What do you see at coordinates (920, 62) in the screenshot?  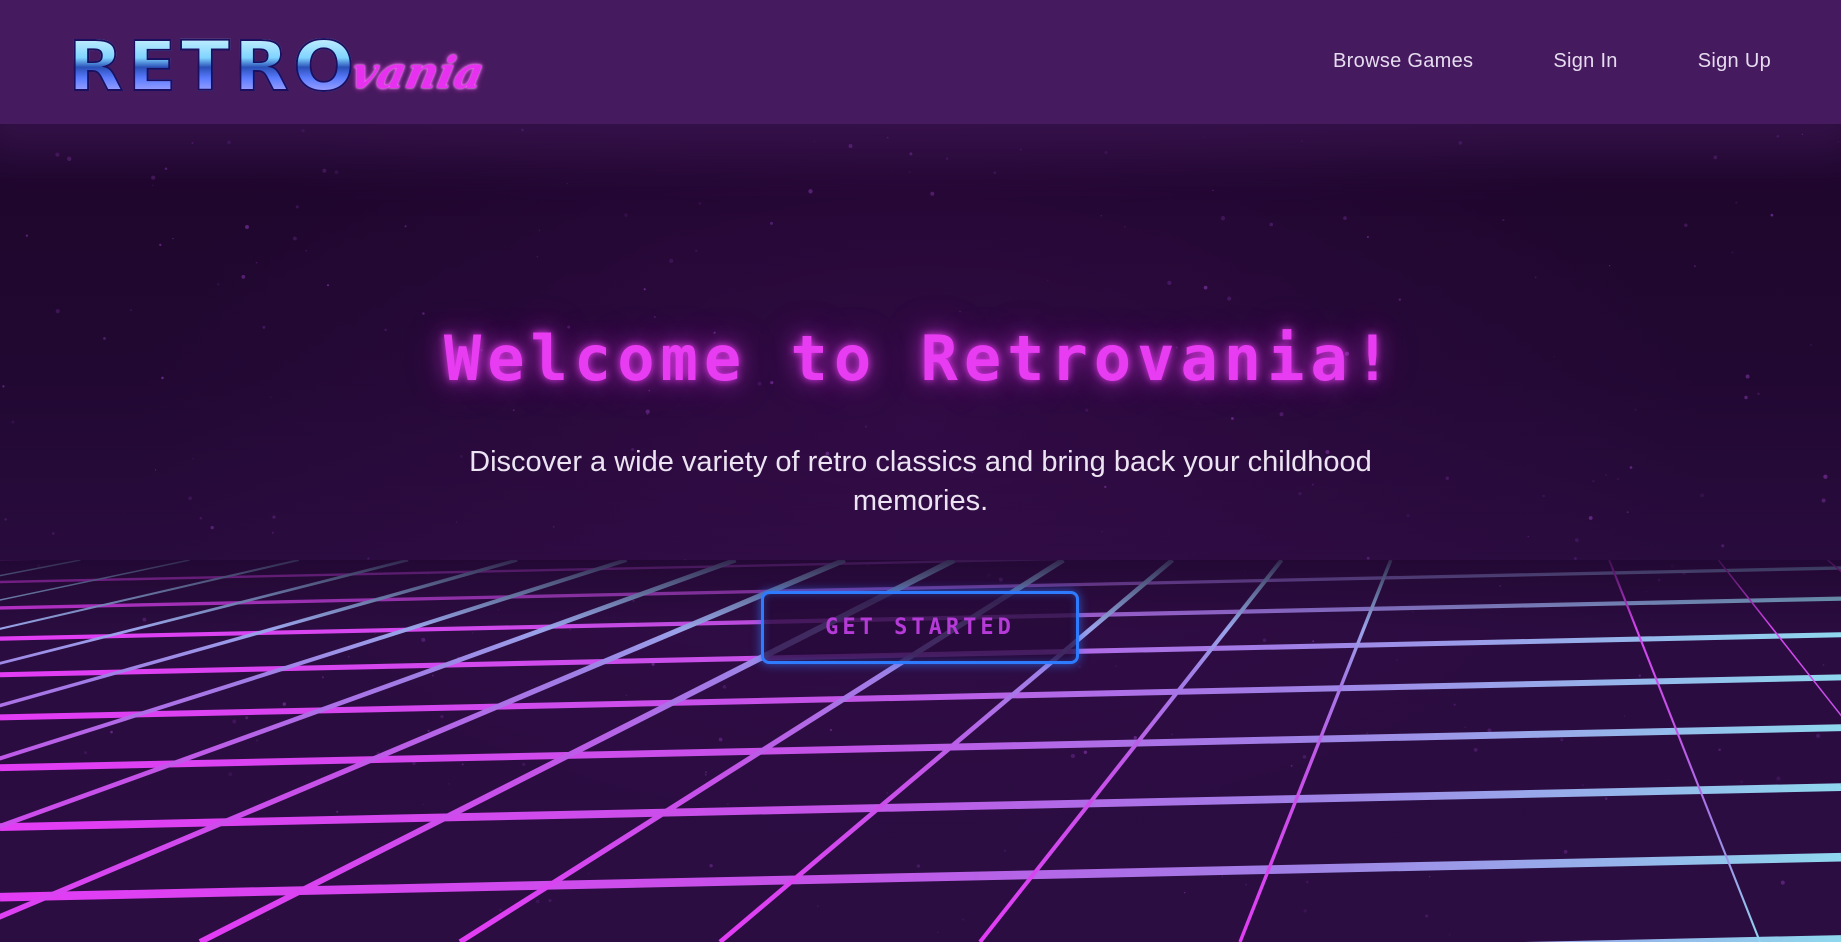 I see `site-header: RETRO vania Browse Games Sign In Sign Up` at bounding box center [920, 62].